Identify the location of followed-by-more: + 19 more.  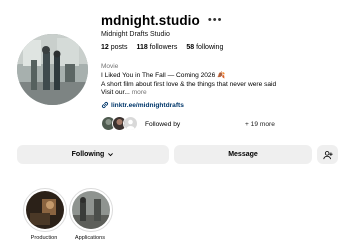
(260, 124).